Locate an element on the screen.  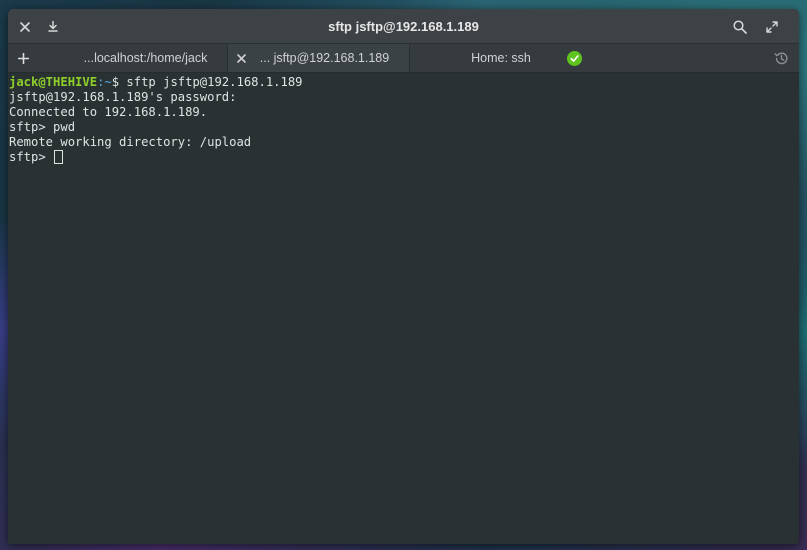
terminal-line: Remote working directory: /upload is located at coordinates (130, 142).